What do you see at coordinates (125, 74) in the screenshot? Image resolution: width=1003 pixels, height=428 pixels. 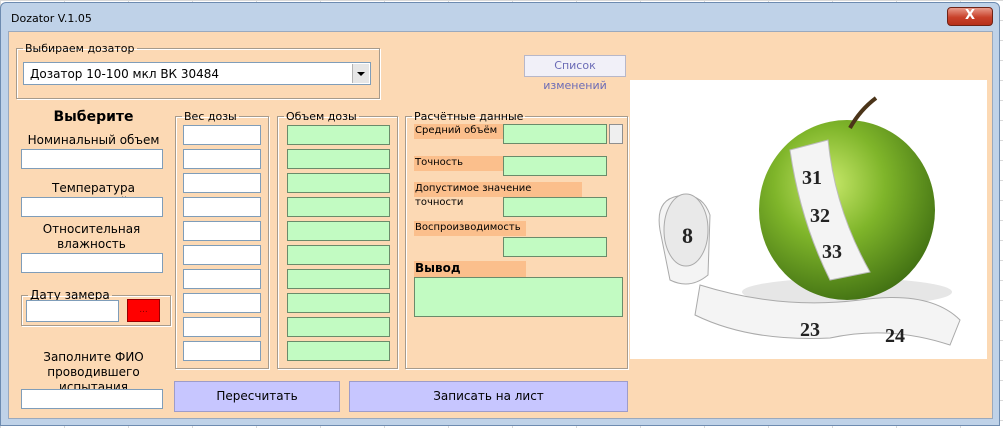 I see `dozator-select-value: Дозатор 10-100 мкл ВК 30484` at bounding box center [125, 74].